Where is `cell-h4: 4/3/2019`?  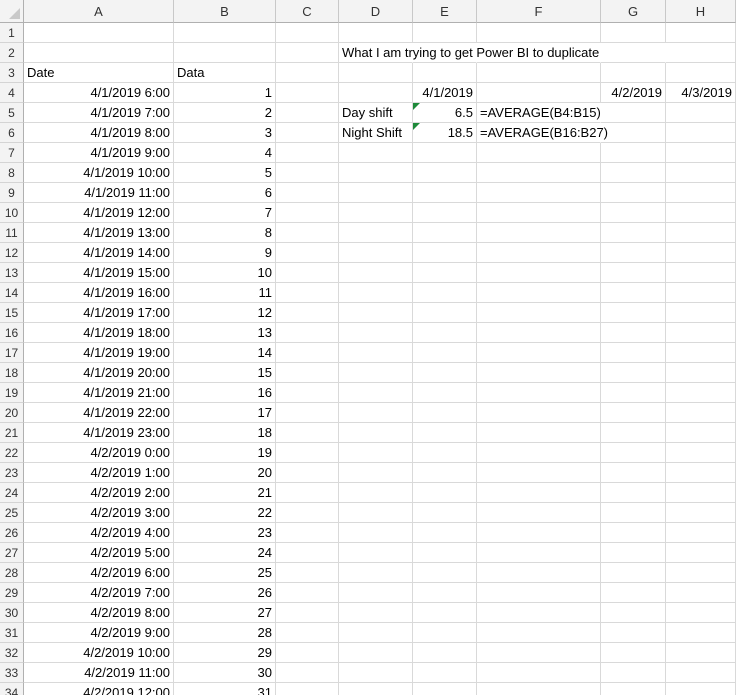 cell-h4: 4/3/2019 is located at coordinates (701, 93).